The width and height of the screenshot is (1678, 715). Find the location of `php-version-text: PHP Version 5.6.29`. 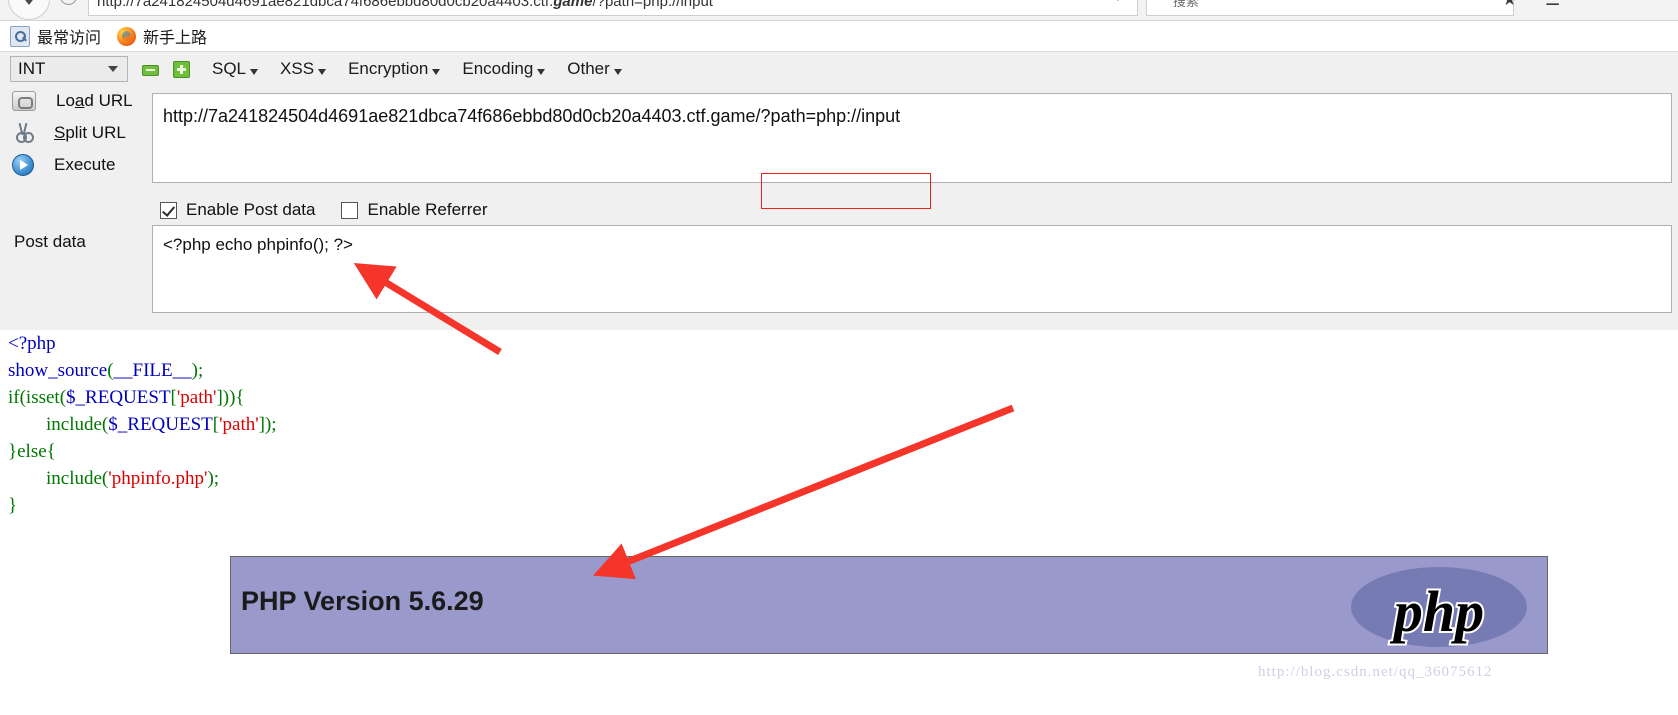

php-version-text: PHP Version 5.6.29 is located at coordinates (362, 601).